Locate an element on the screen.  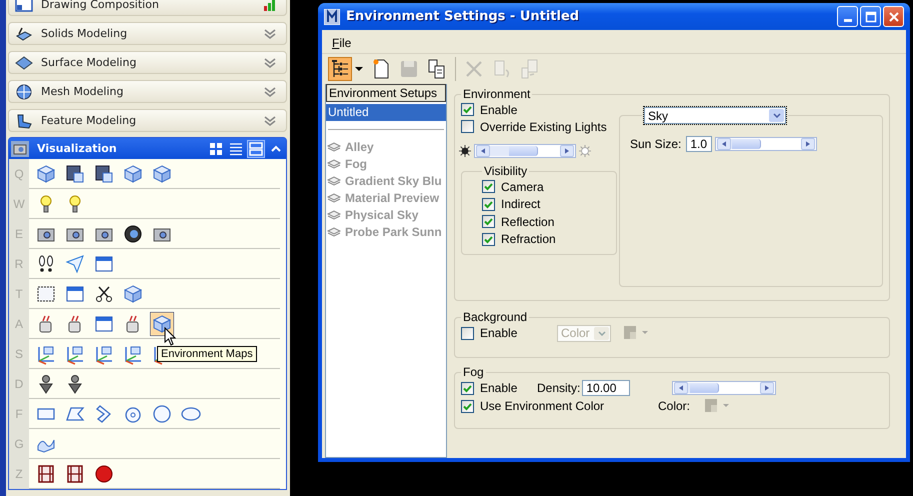
group-label: Visibility is located at coordinates (505, 171).